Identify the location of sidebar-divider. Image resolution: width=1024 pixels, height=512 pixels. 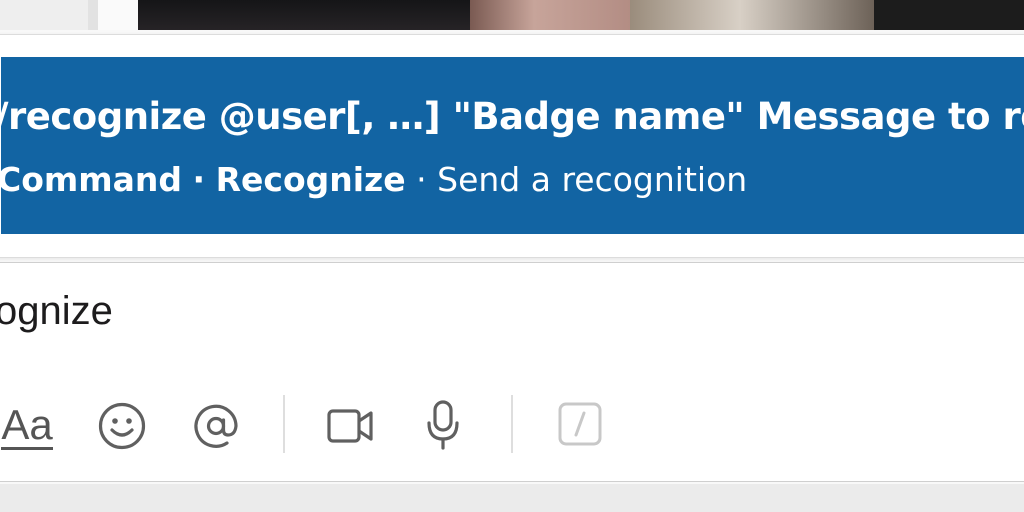
(93, 15).